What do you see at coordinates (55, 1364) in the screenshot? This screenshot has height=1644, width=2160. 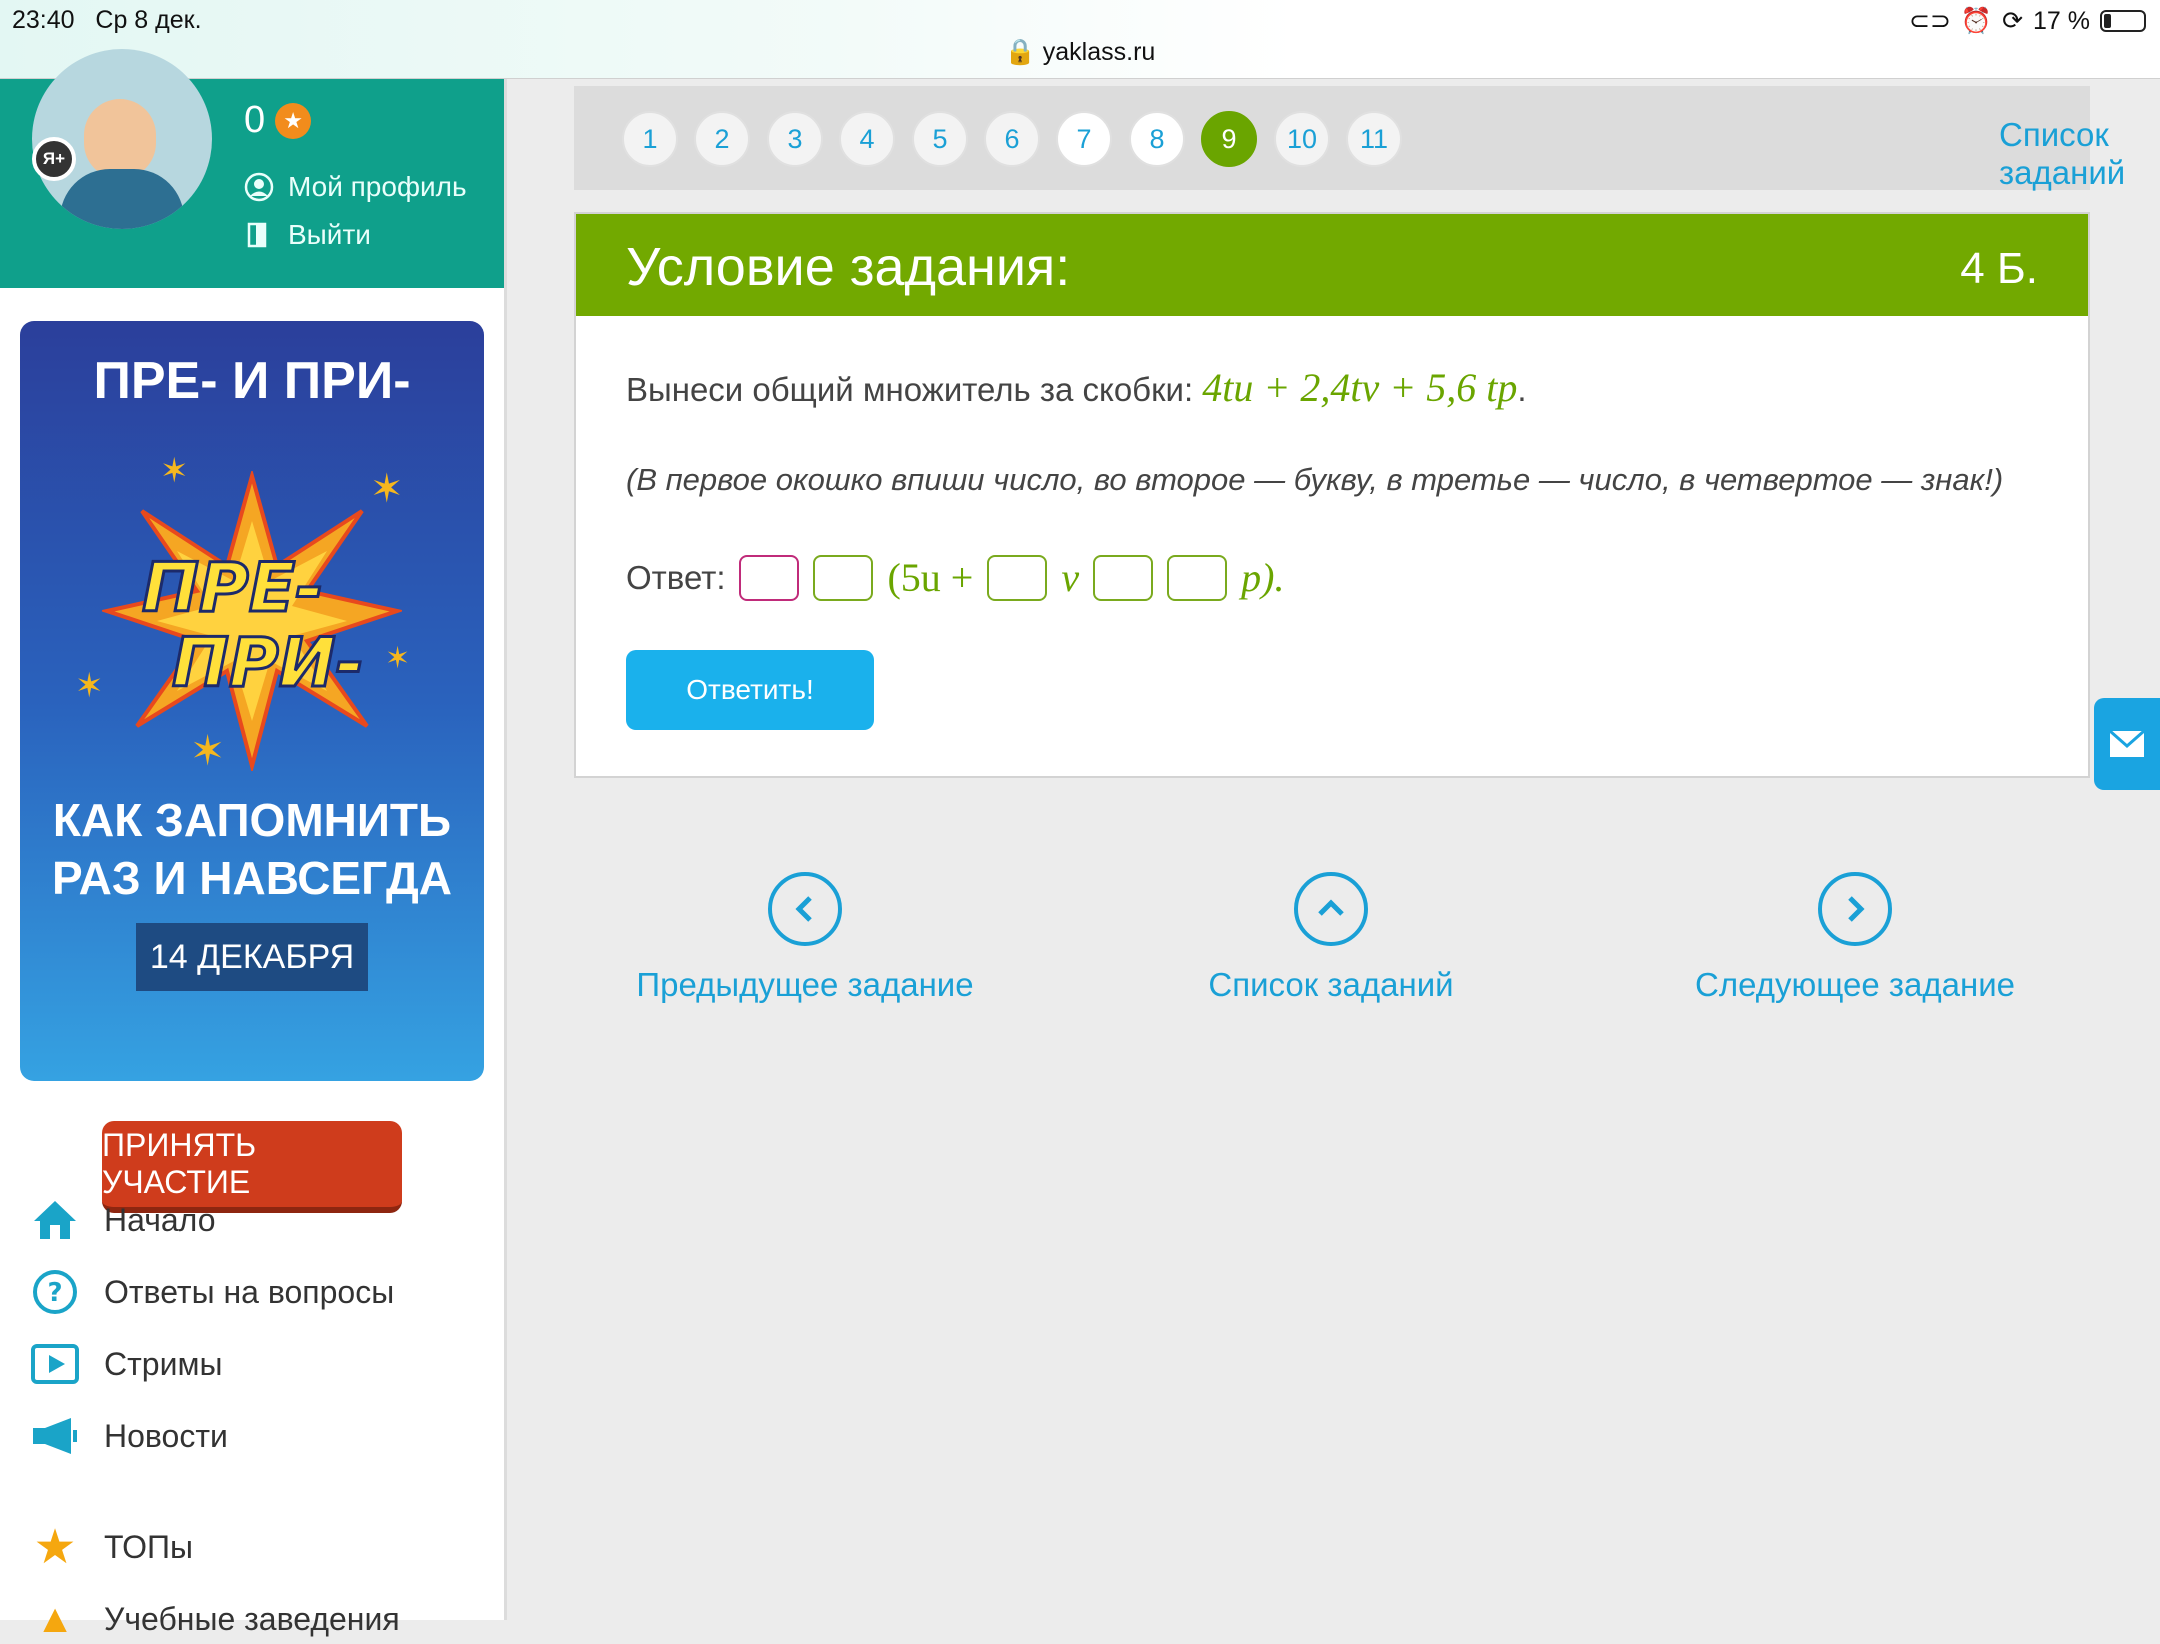 I see `play-icon` at bounding box center [55, 1364].